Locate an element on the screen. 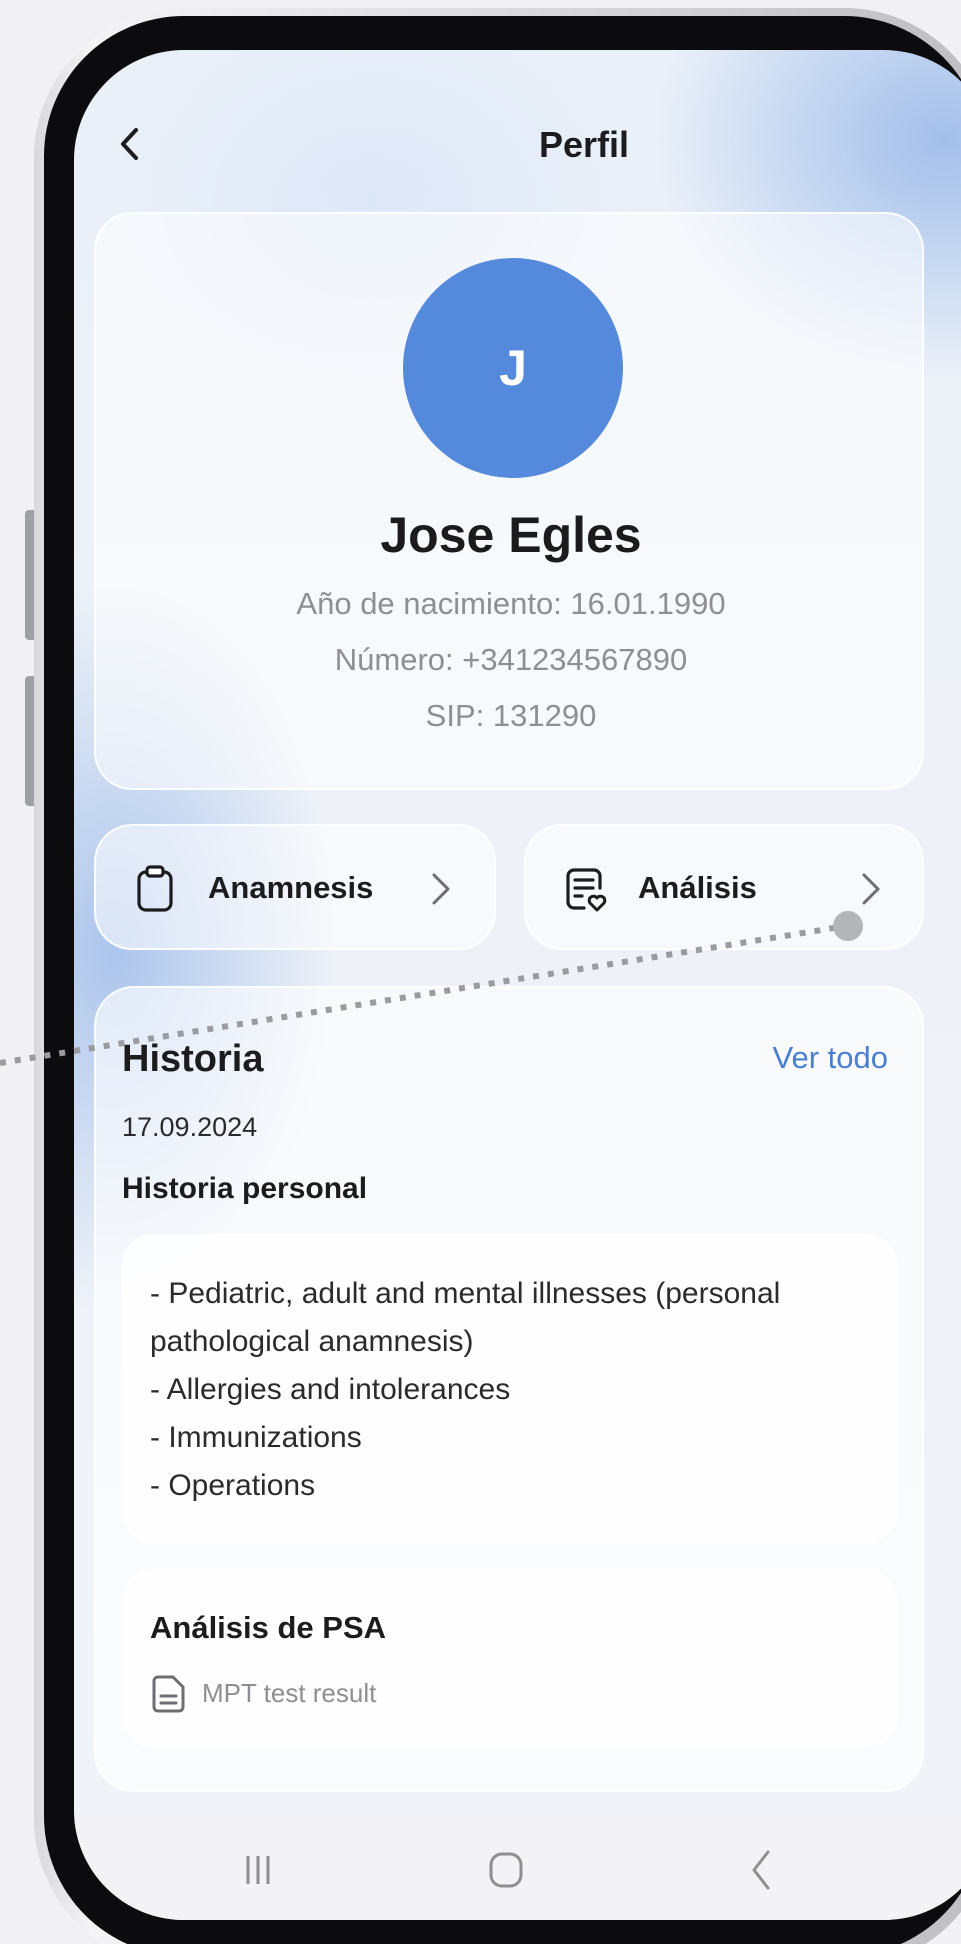 The width and height of the screenshot is (961, 1944). note-line: pathological anamnesis) is located at coordinates (312, 1341).